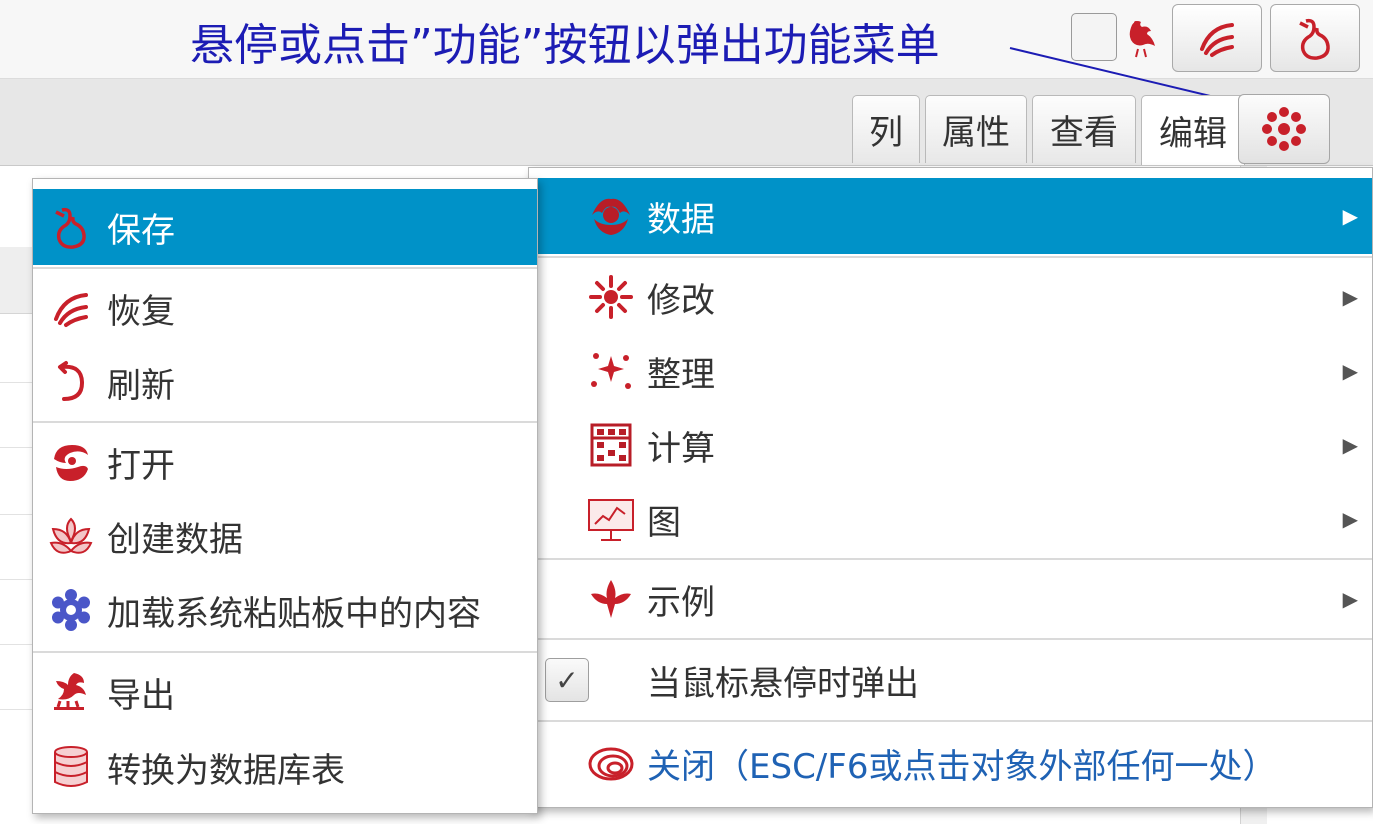 The width and height of the screenshot is (1373, 824). Describe the element at coordinates (71, 610) in the screenshot. I see `gear-icon` at that location.